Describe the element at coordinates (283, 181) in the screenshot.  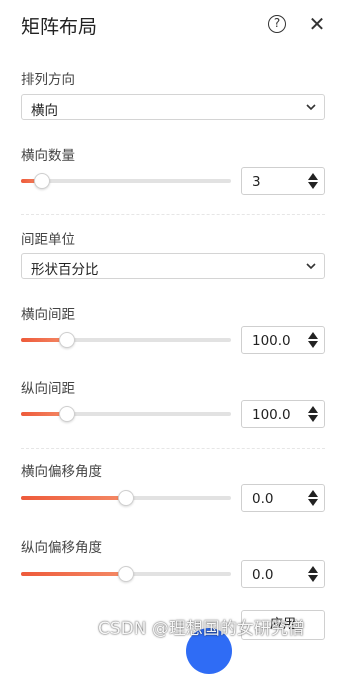
I see `horizontal-count-stepper: 3` at that location.